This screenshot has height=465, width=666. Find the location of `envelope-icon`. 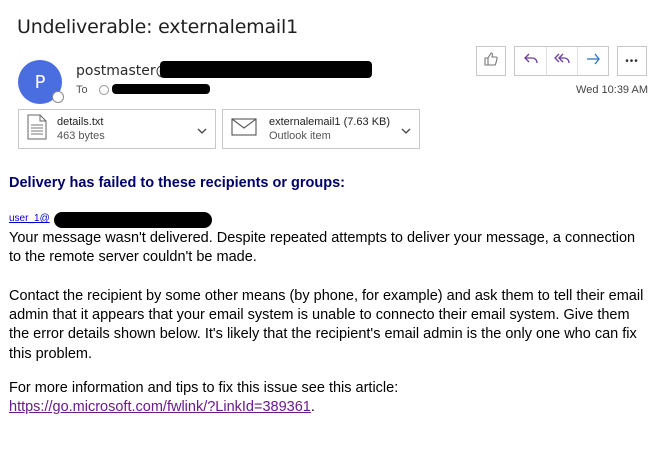

envelope-icon is located at coordinates (244, 129).